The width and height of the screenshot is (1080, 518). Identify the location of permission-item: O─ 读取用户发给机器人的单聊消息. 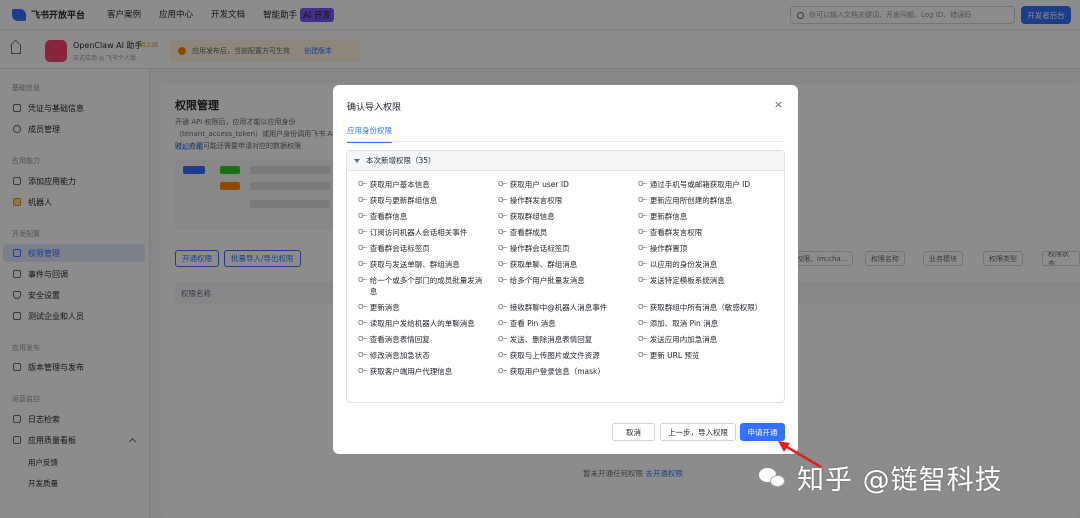
(417, 324).